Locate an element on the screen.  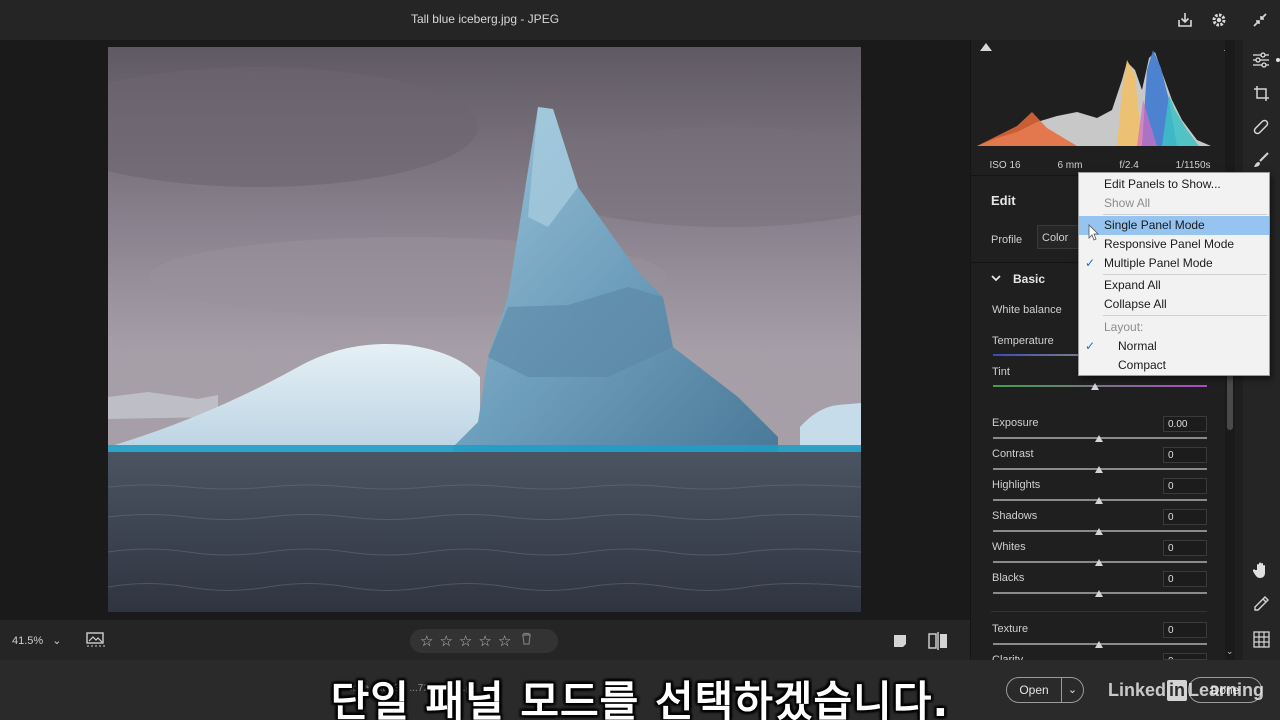
zoom-value: 41.5% is located at coordinates (28, 641).